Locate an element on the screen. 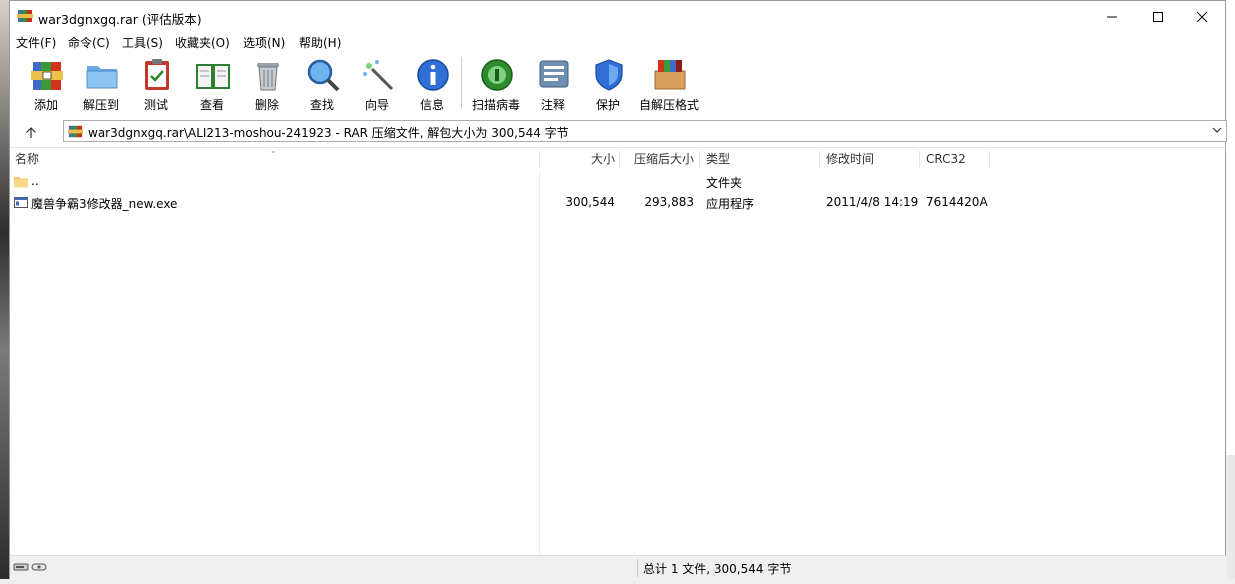 Image resolution: width=1235 pixels, height=584 pixels. menu-bar: 文件(F) 命令(C) 工具(S) 收藏夹(O) 选项(N) 帮助(H) is located at coordinates (617, 42).